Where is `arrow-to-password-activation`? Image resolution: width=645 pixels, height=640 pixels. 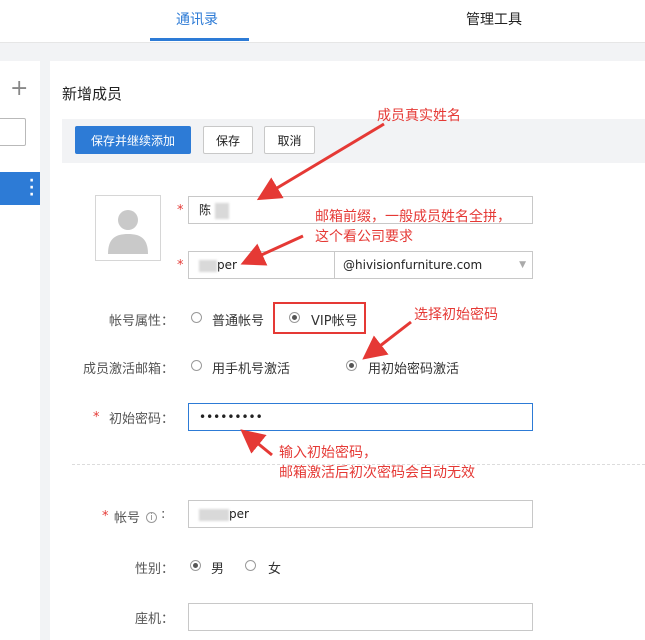 arrow-to-password-activation is located at coordinates (387, 340).